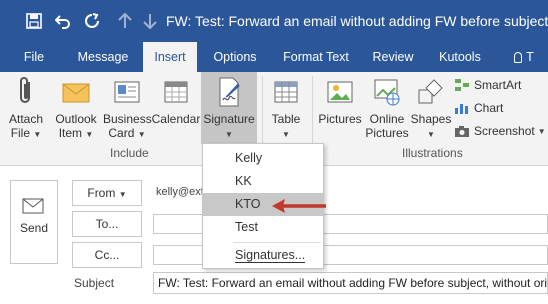  Describe the element at coordinates (76, 92) in the screenshot. I see `envelope-icon` at that location.